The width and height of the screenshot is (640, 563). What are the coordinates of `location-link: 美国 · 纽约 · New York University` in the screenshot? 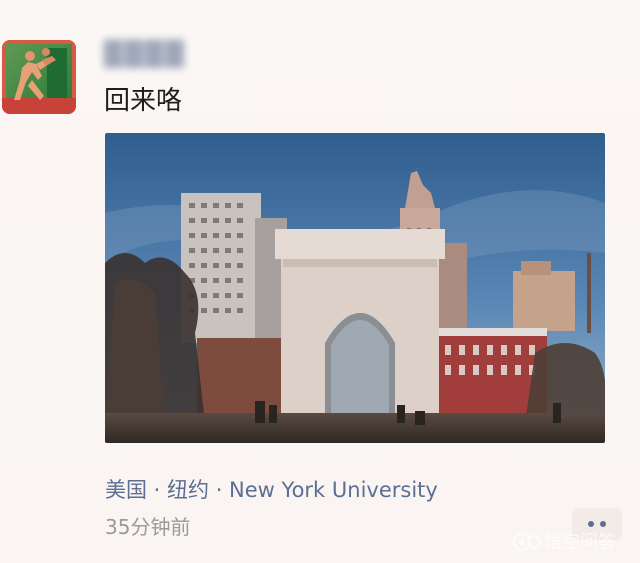 It's located at (271, 490).